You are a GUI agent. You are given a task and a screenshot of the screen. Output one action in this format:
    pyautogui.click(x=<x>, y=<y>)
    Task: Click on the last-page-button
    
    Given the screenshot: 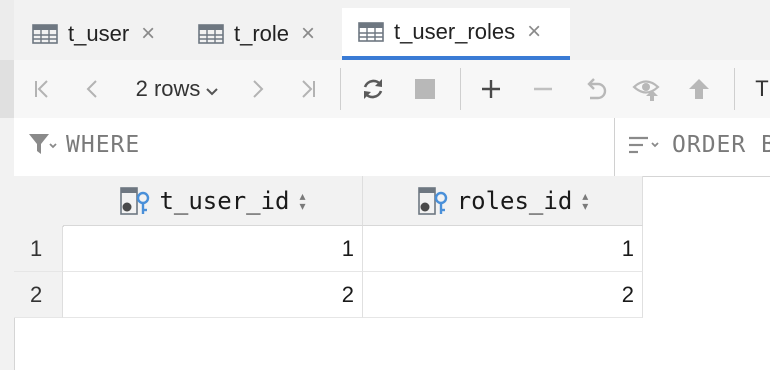 What is the action you would take?
    pyautogui.click(x=307, y=89)
    